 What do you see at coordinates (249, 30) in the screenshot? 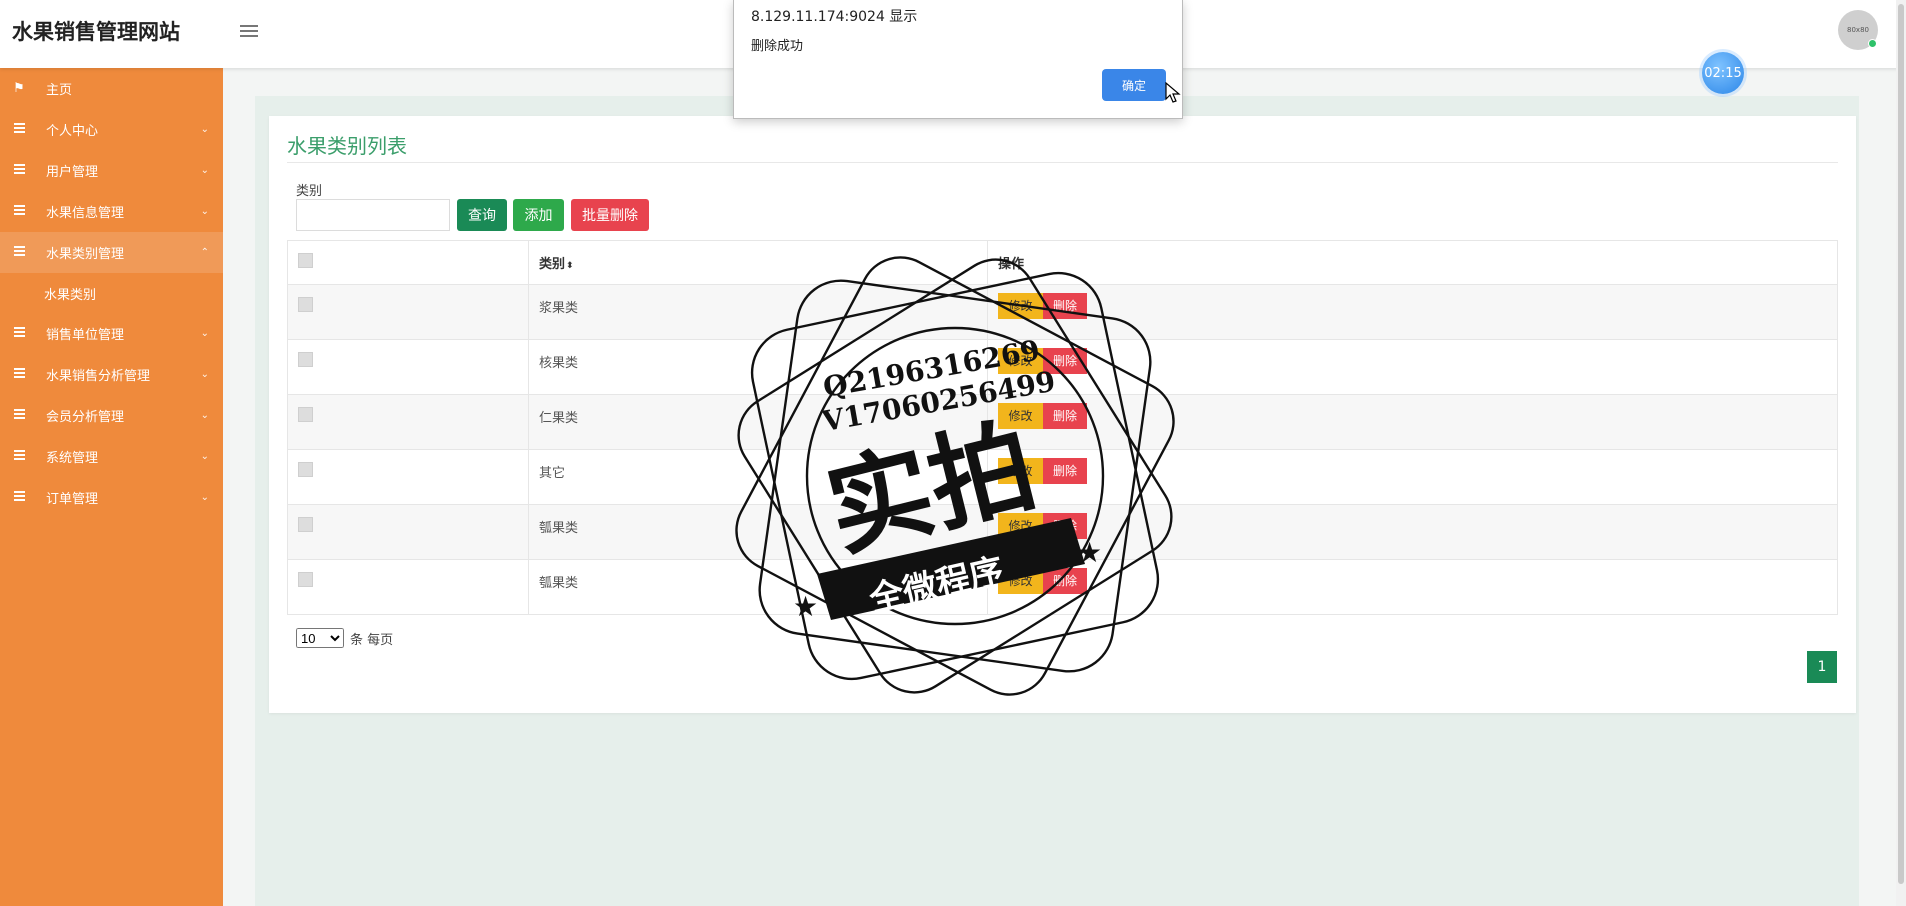
I see `hamburger-menu-icon` at bounding box center [249, 30].